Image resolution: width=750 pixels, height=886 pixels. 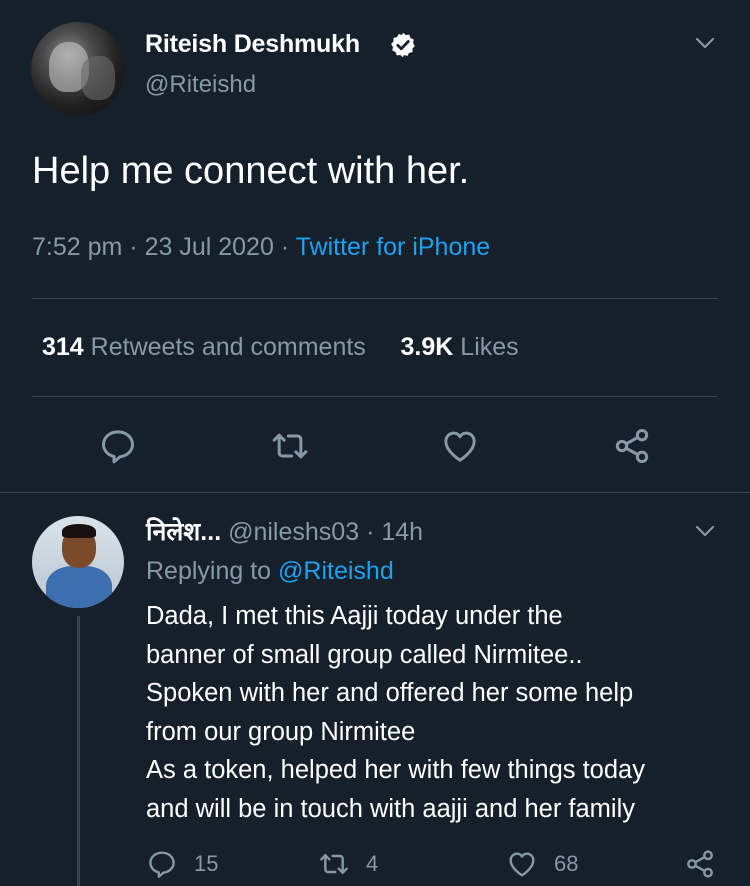 I want to click on thread-line, so click(x=78, y=751).